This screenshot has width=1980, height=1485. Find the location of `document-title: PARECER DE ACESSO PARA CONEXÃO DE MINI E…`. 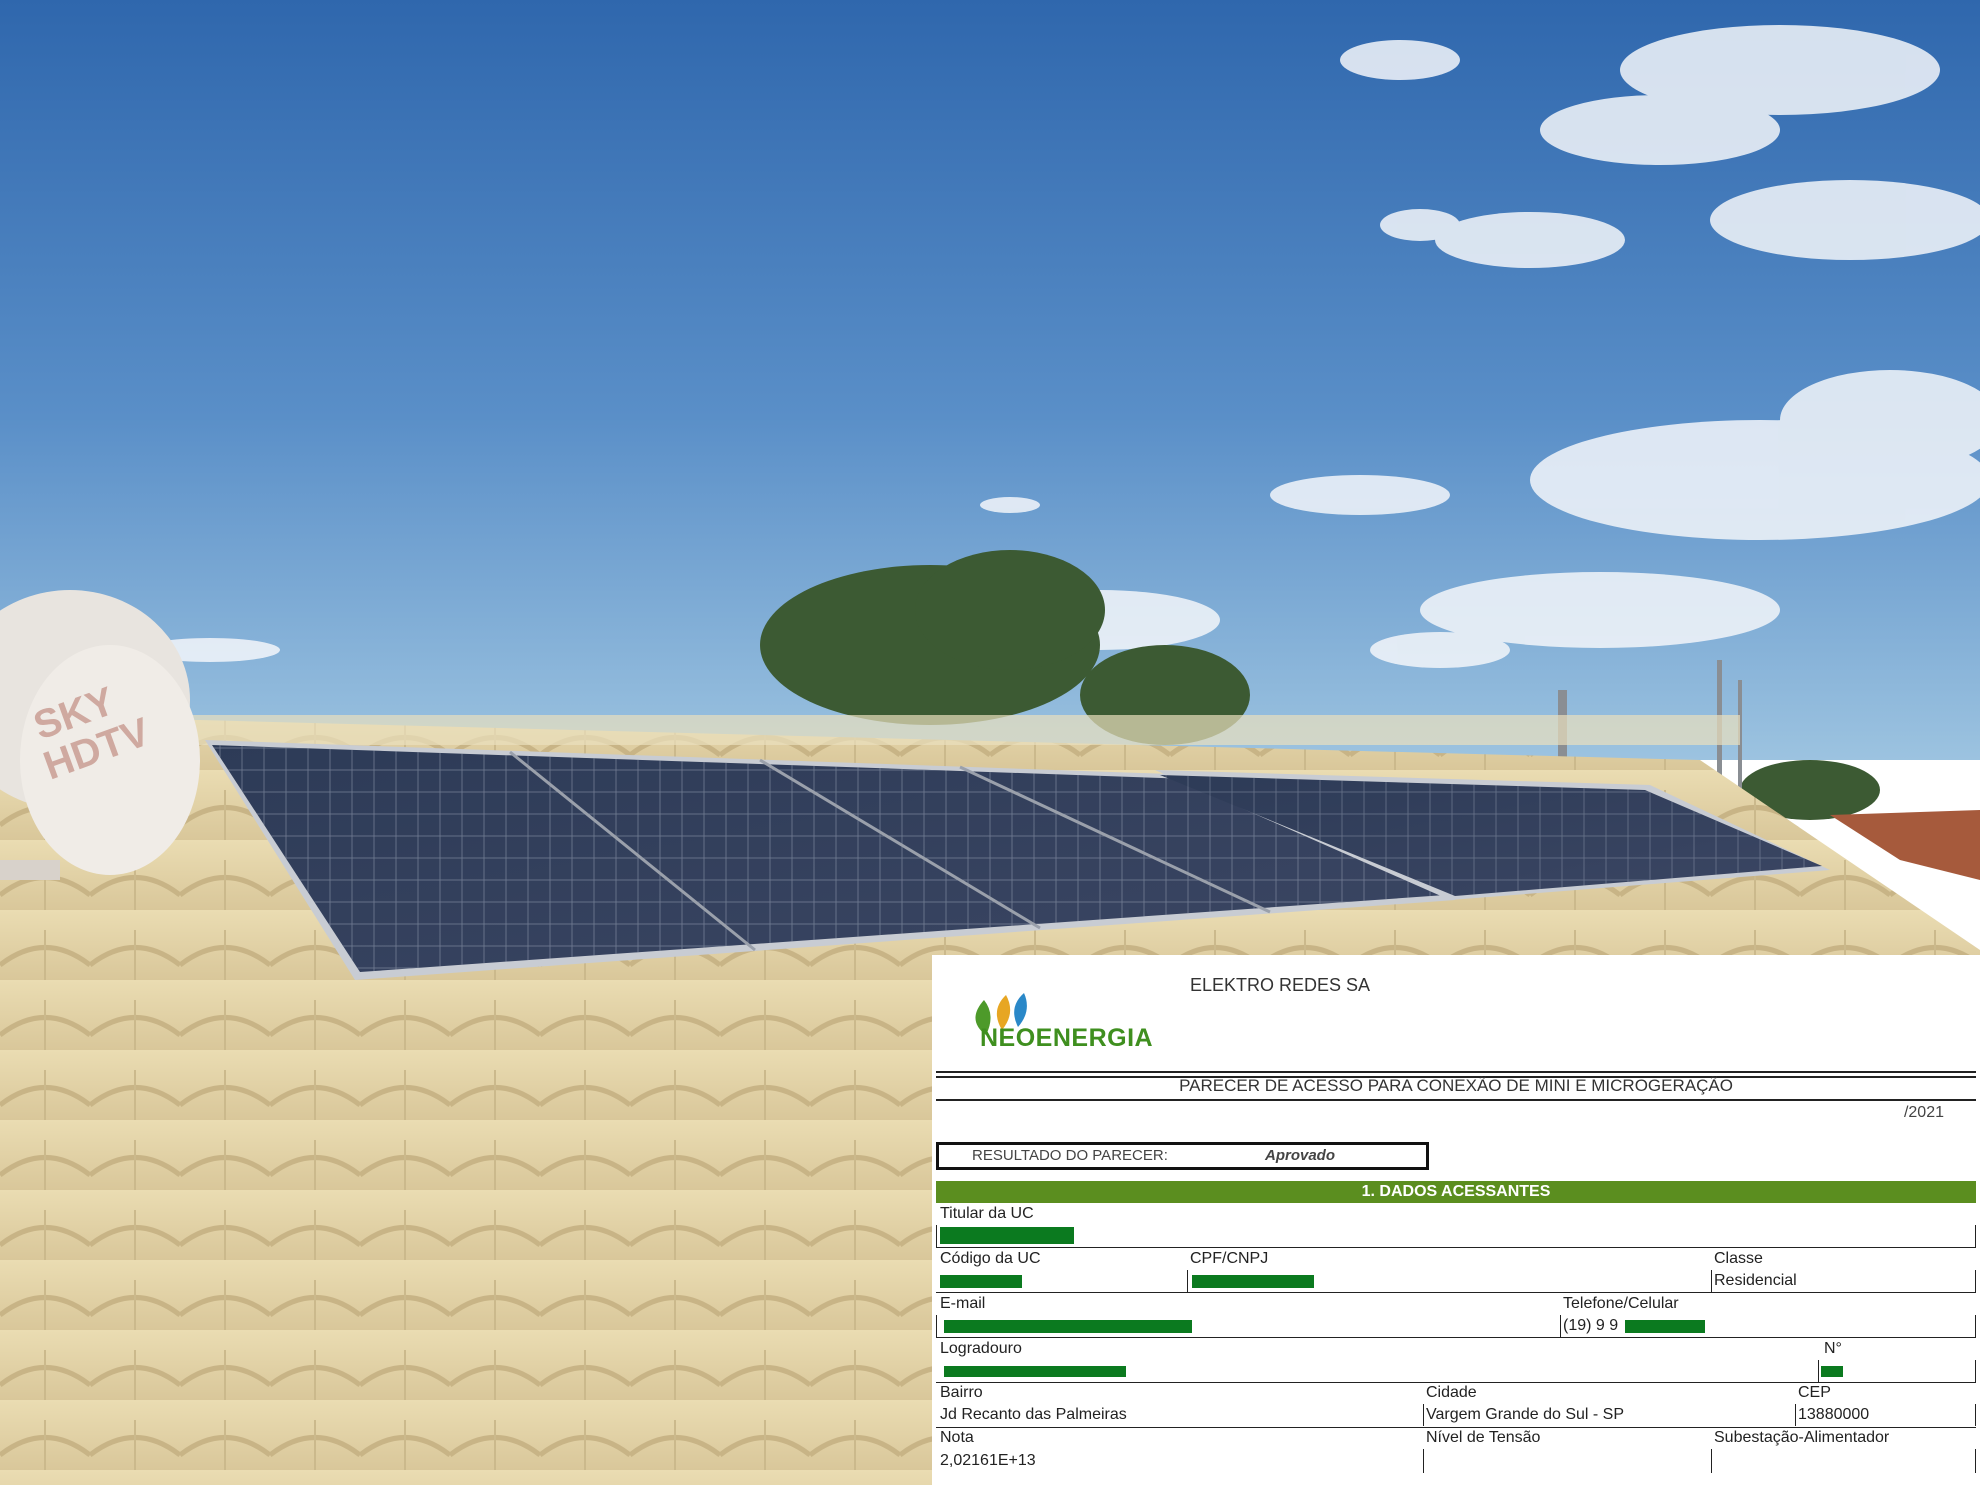

document-title: PARECER DE ACESSO PARA CONEXÃO DE MINI E… is located at coordinates (1456, 1085).